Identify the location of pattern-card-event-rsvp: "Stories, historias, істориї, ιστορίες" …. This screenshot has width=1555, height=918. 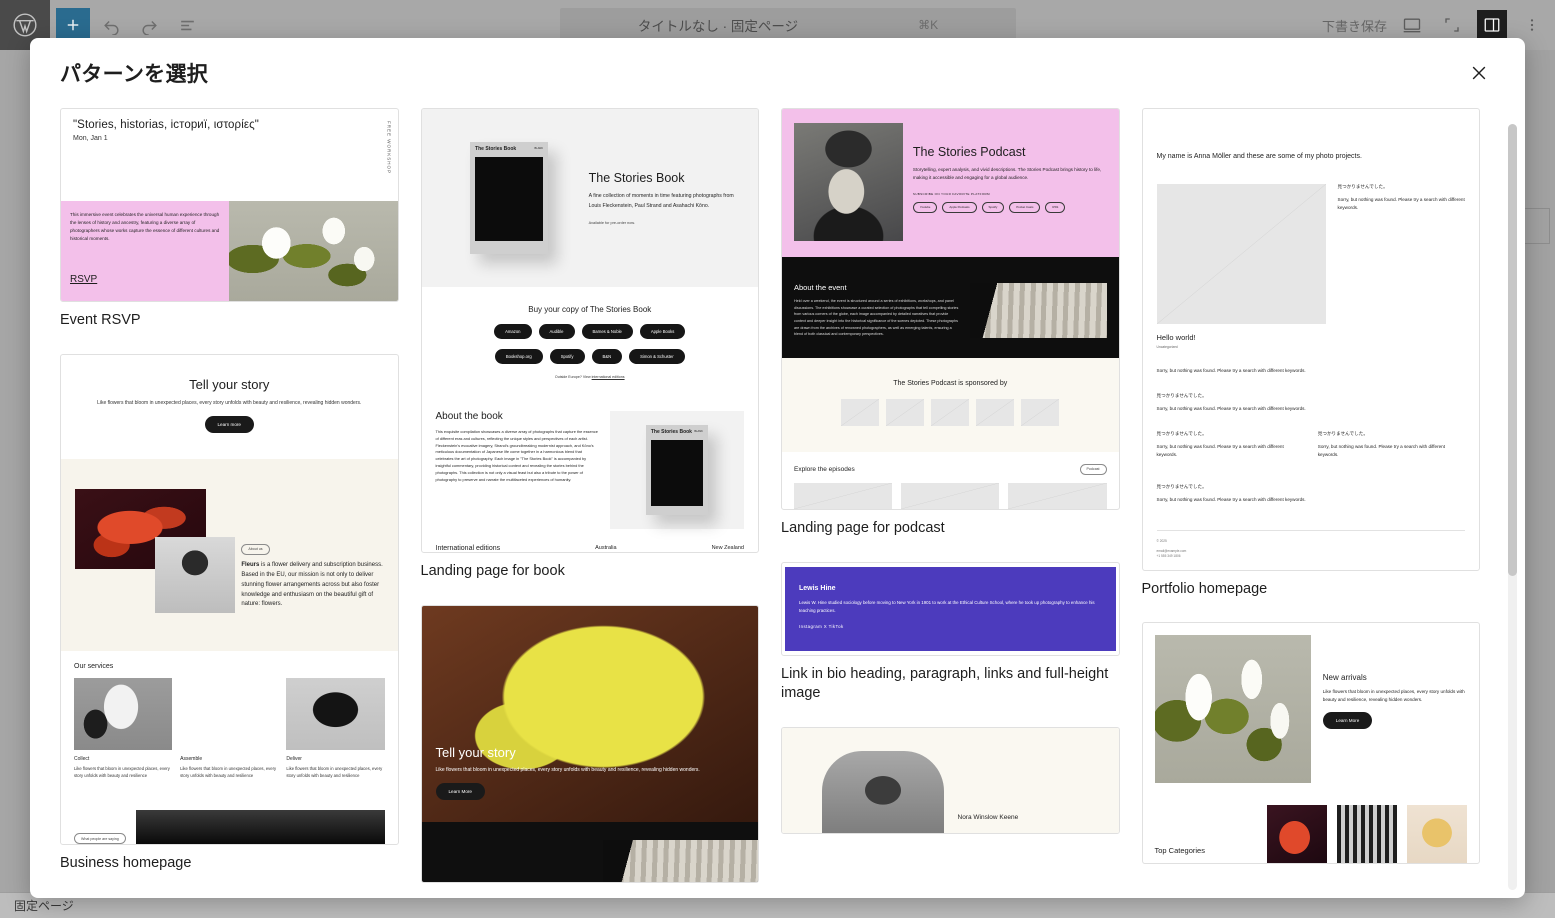
(229, 219).